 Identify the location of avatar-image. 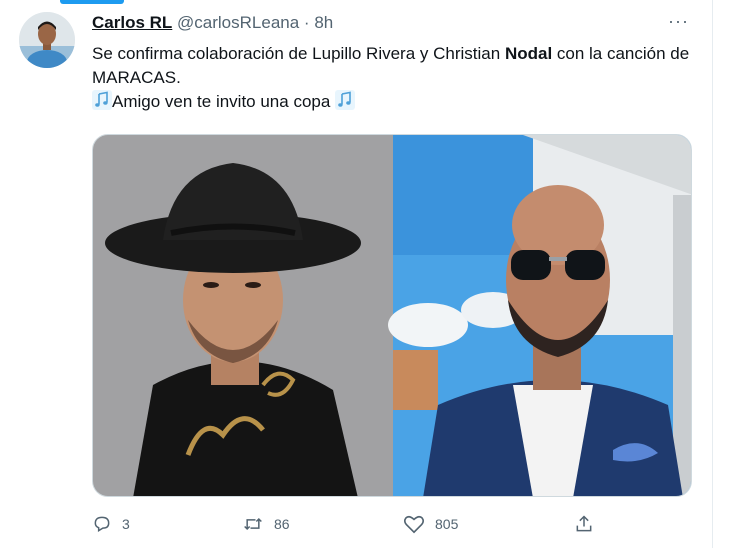
(47, 40).